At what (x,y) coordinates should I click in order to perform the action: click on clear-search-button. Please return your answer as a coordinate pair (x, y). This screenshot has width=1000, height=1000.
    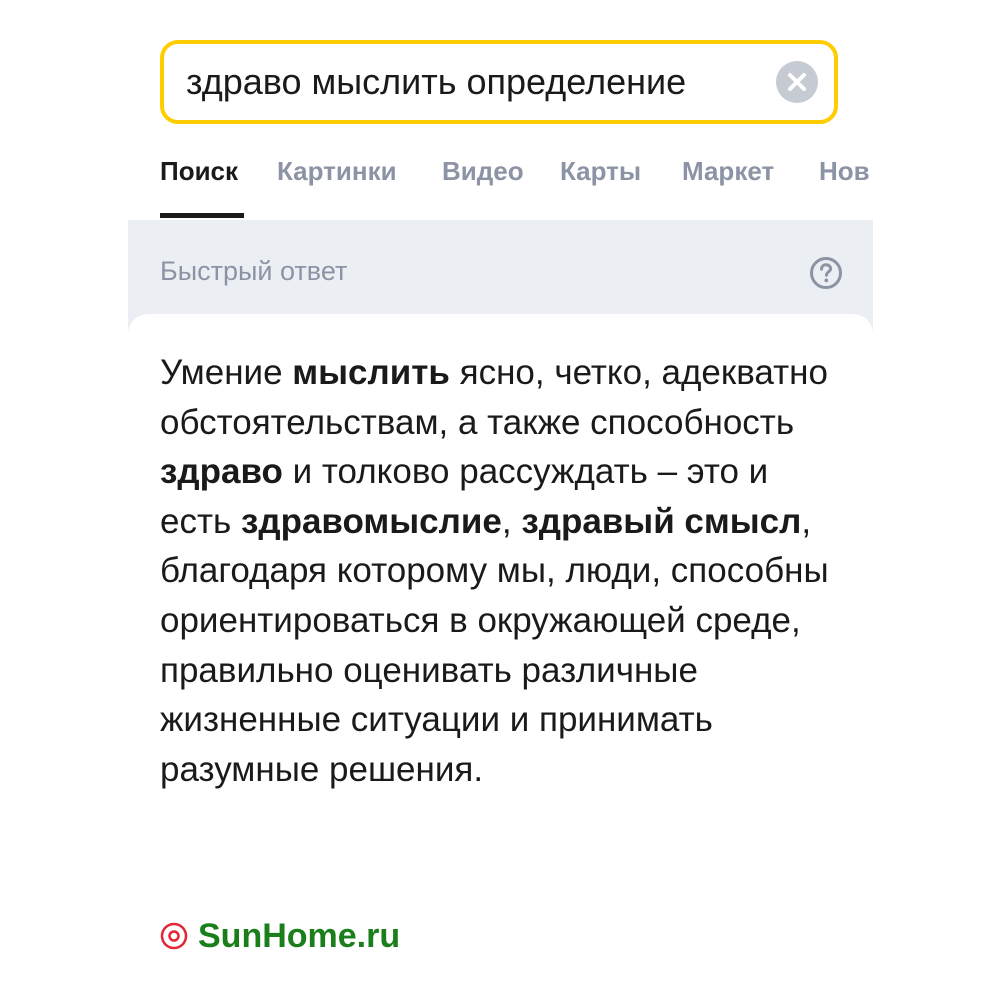
    Looking at the image, I should click on (797, 82).